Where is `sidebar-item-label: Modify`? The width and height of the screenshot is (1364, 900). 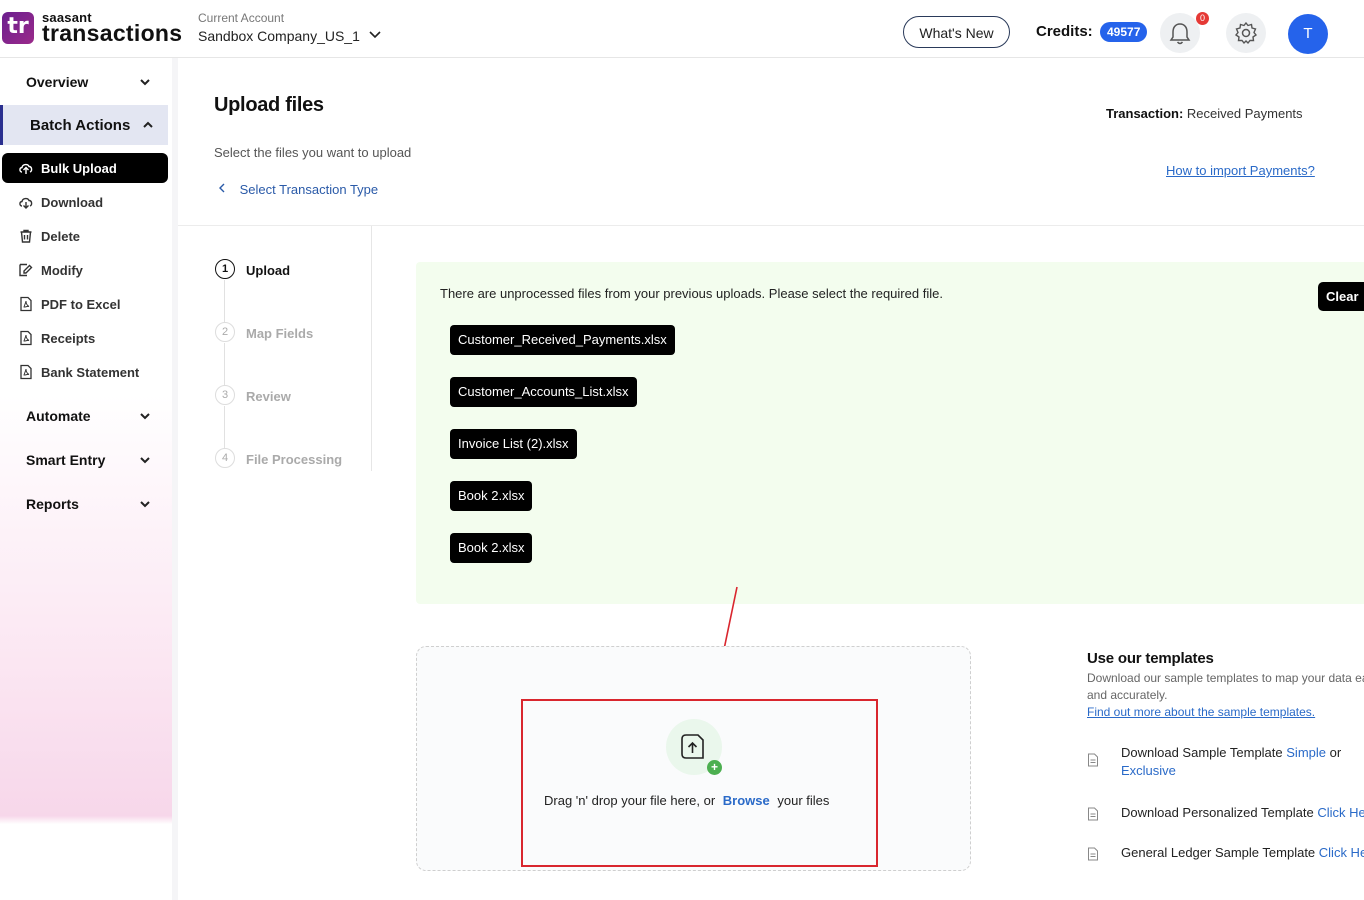
sidebar-item-label: Modify is located at coordinates (62, 270).